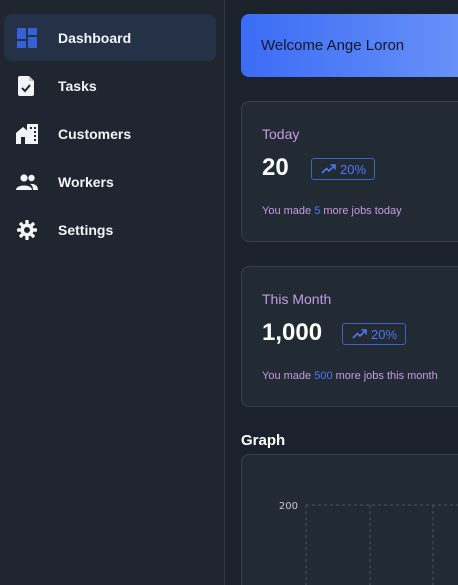 The image size is (458, 585). Describe the element at coordinates (368, 543) in the screenshot. I see `graph-canvas: 200` at that location.